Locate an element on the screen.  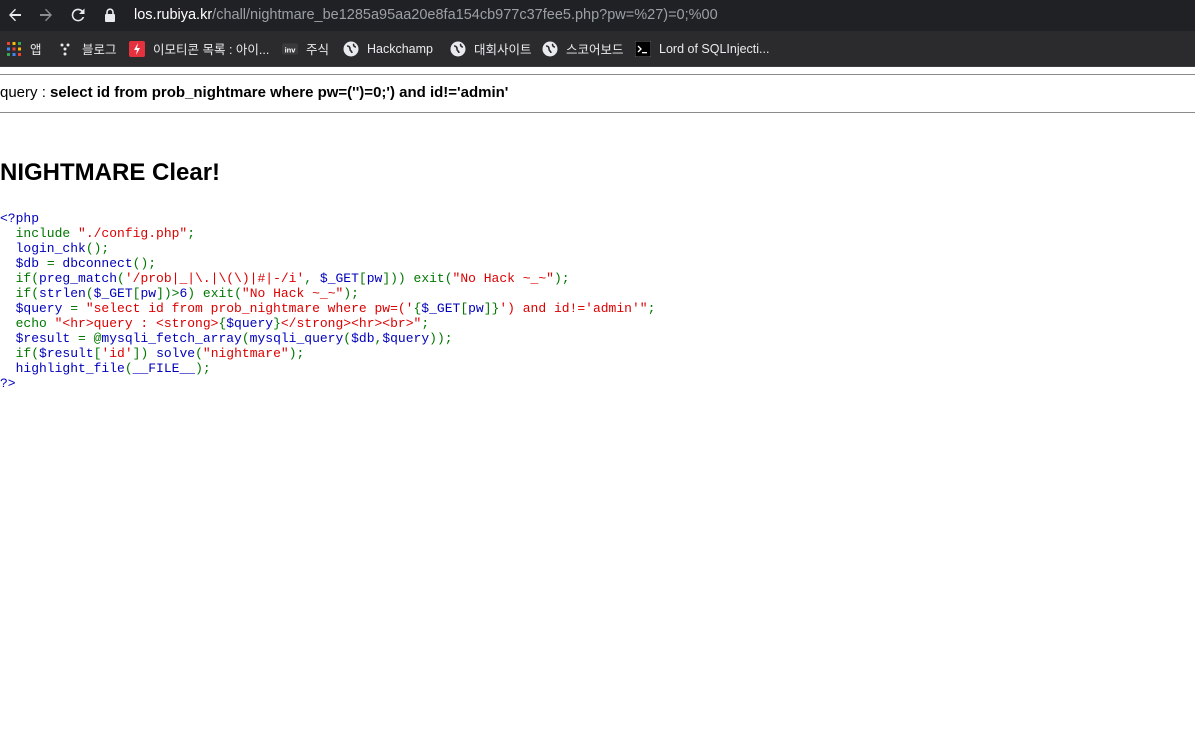
code-token: strlen is located at coordinates (62, 293).